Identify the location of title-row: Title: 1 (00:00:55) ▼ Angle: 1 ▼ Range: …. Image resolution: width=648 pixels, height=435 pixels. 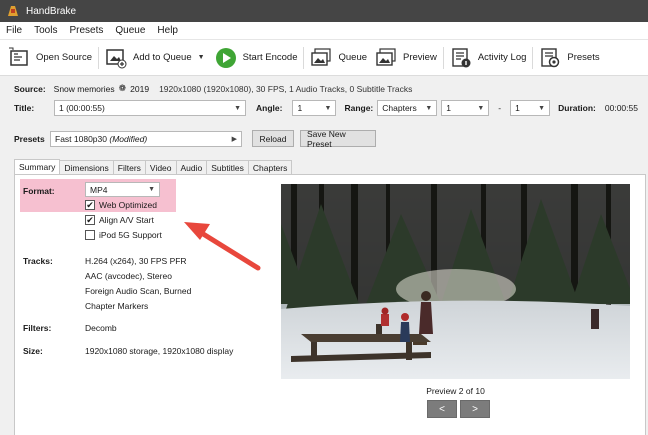
(326, 108).